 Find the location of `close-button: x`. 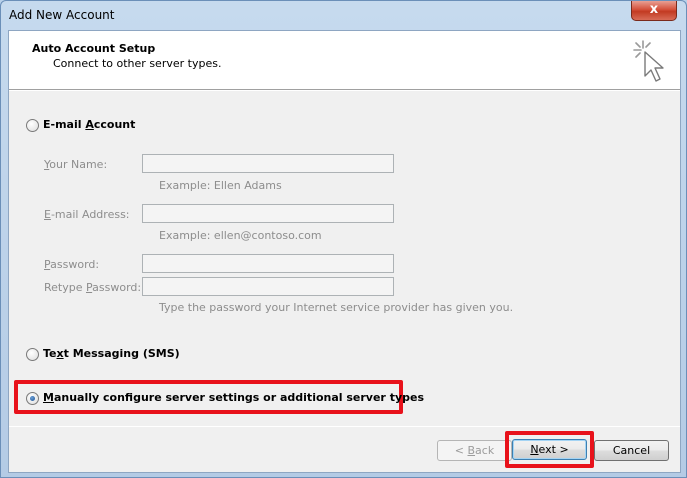

close-button: x is located at coordinates (654, 11).